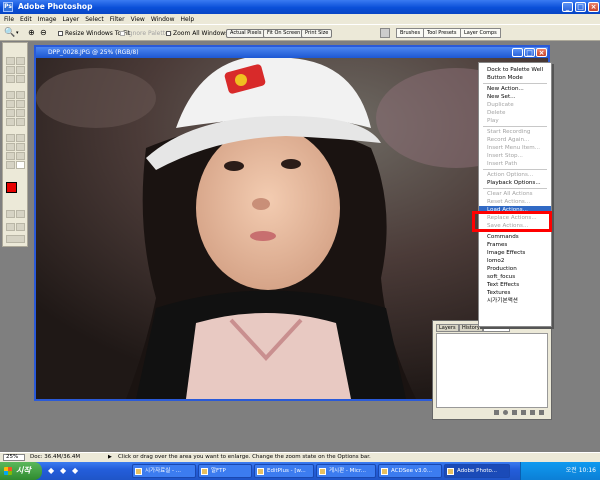 Image resolution: width=600 pixels, height=480 pixels. Describe the element at coordinates (523, 412) in the screenshot. I see `new-set-icon` at that location.